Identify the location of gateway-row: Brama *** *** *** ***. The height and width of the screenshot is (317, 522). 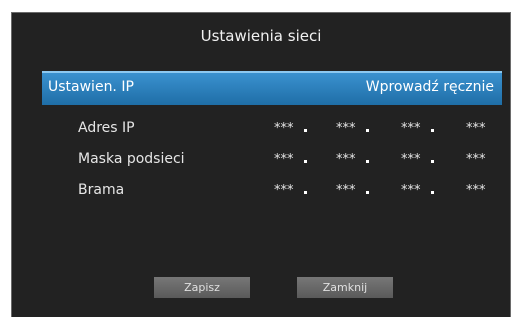
(272, 192).